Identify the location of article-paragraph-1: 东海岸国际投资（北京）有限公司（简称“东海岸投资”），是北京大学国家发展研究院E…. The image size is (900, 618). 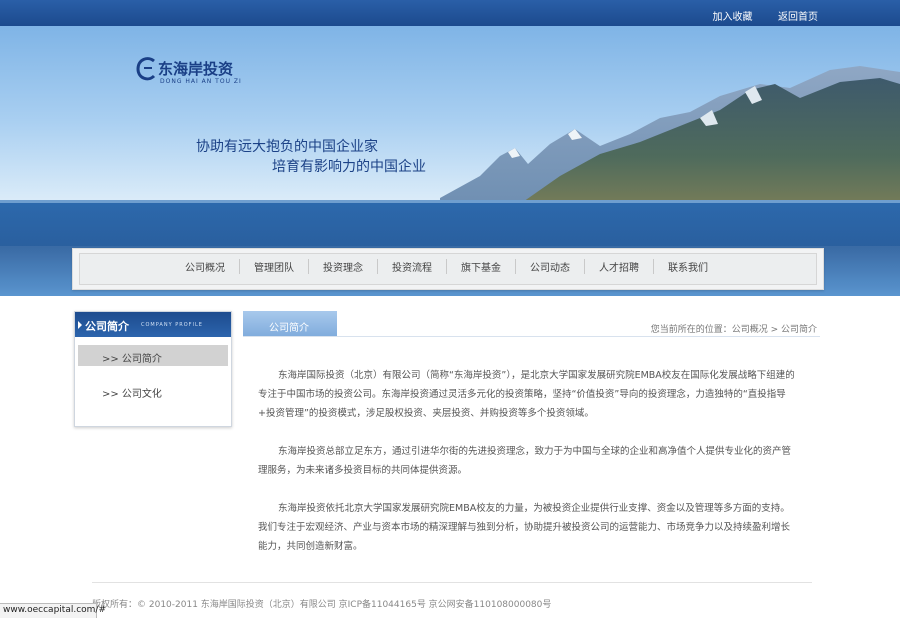
(526, 394).